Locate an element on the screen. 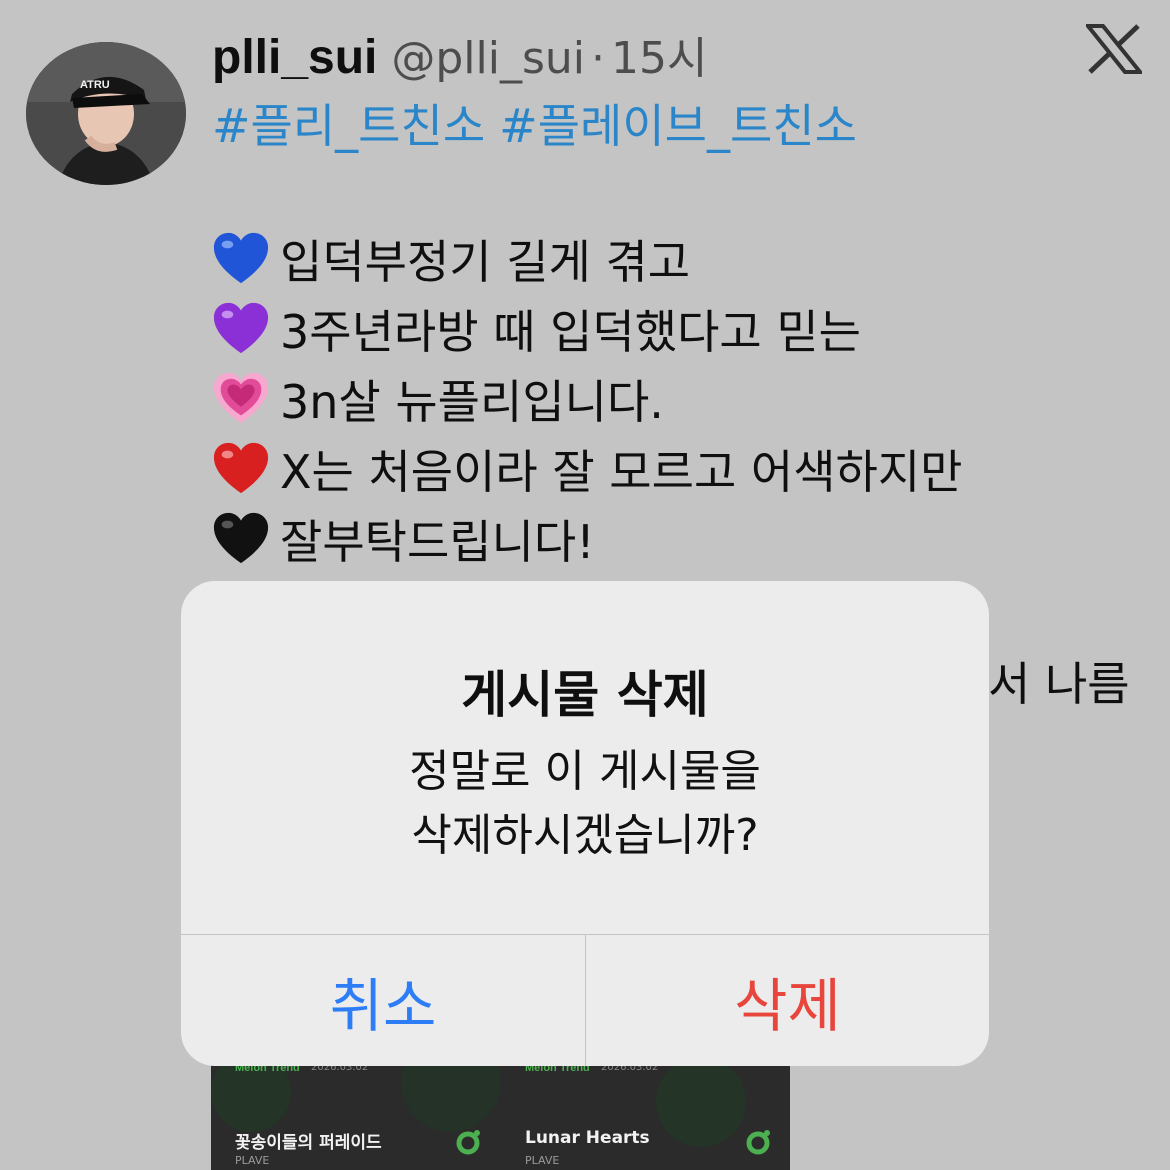 This screenshot has height=1170, width=1170. hashtag: #플리_트친소 is located at coordinates (348, 126).